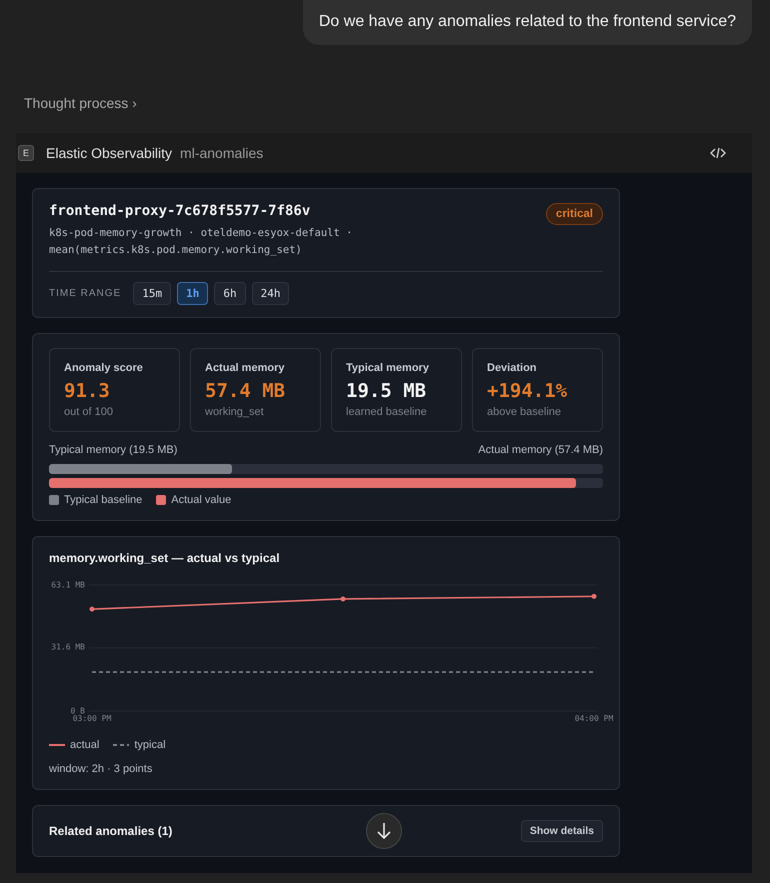  Describe the element at coordinates (245, 368) in the screenshot. I see `stat-label: Actual memory` at that location.